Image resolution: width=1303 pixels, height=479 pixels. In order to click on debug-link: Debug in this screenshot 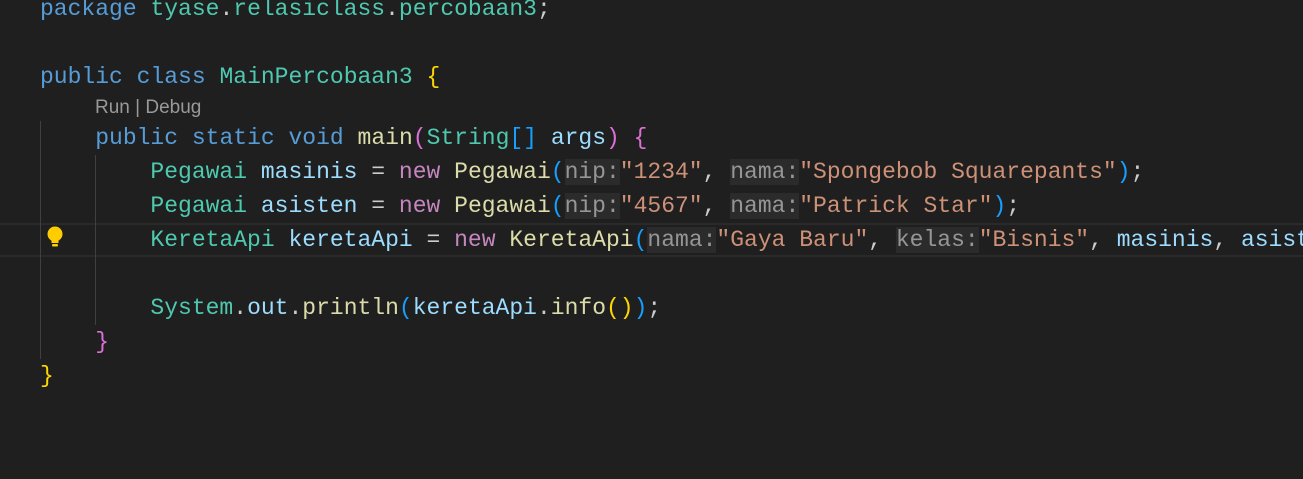, I will do `click(173, 107)`.